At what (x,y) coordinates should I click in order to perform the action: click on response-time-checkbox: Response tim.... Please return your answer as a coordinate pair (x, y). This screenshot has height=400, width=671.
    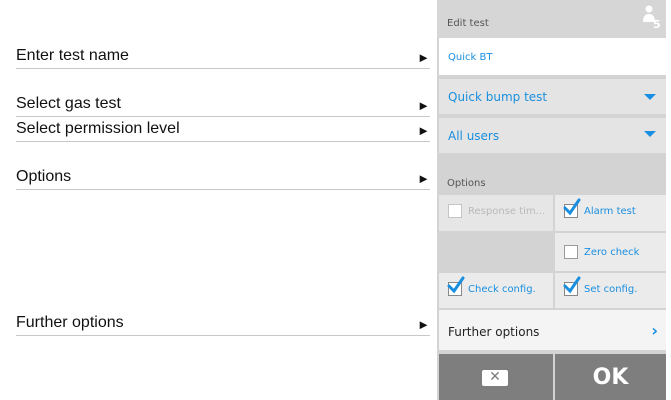
    Looking at the image, I should click on (496, 213).